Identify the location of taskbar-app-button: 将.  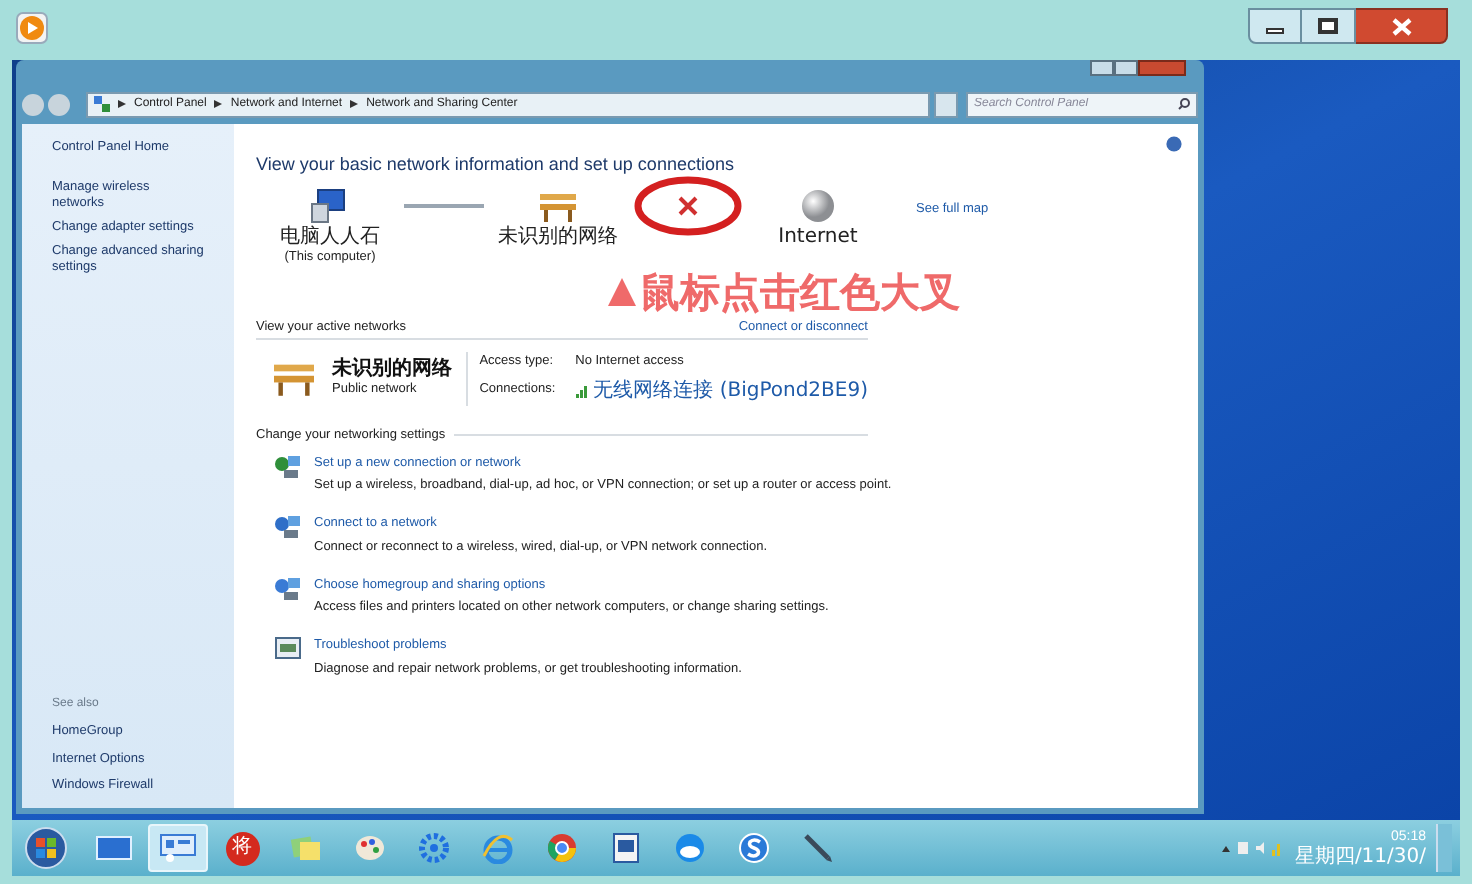
(242, 848).